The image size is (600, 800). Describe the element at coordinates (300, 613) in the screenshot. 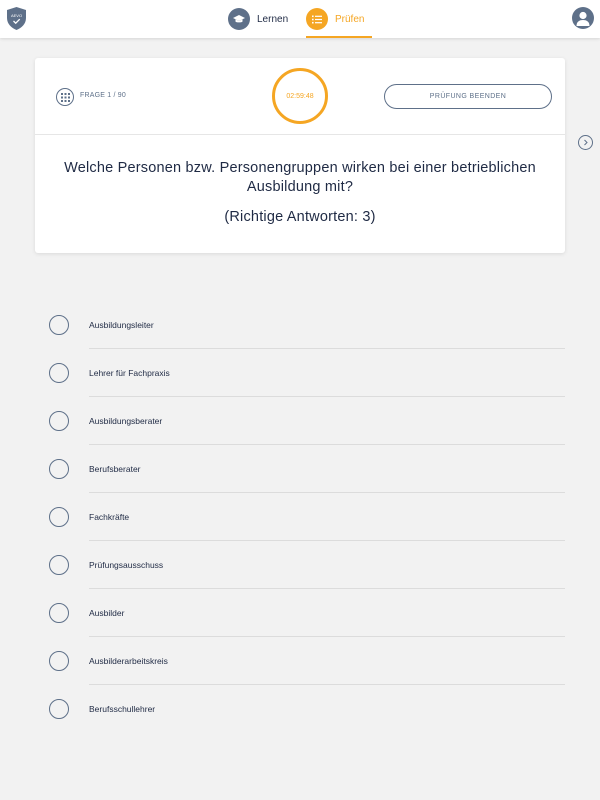

I see `answer-option: Ausbilder` at that location.